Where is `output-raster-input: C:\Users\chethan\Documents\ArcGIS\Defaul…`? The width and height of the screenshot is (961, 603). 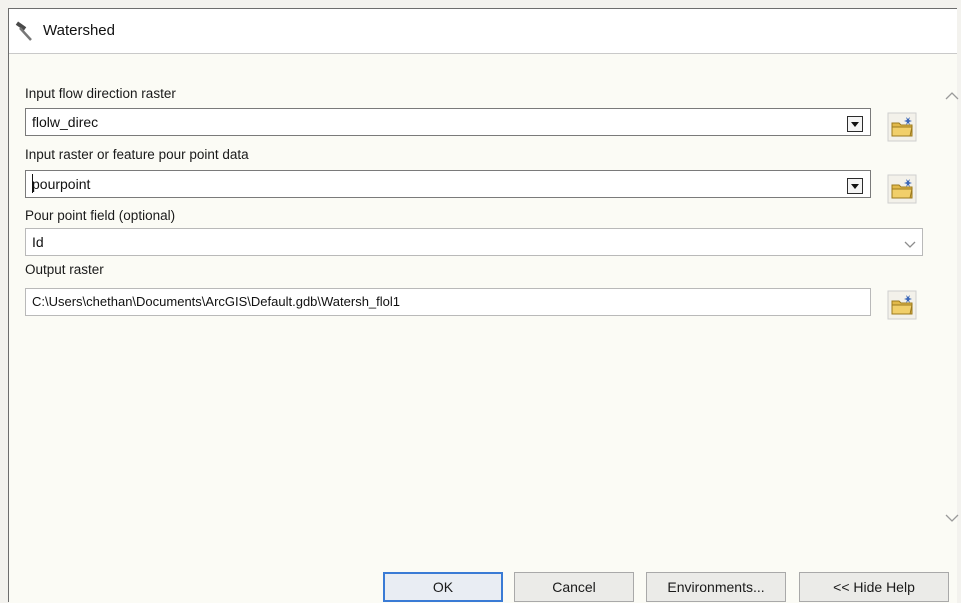
output-raster-input: C:\Users\chethan\Documents\ArcGIS\Defaul… is located at coordinates (448, 302).